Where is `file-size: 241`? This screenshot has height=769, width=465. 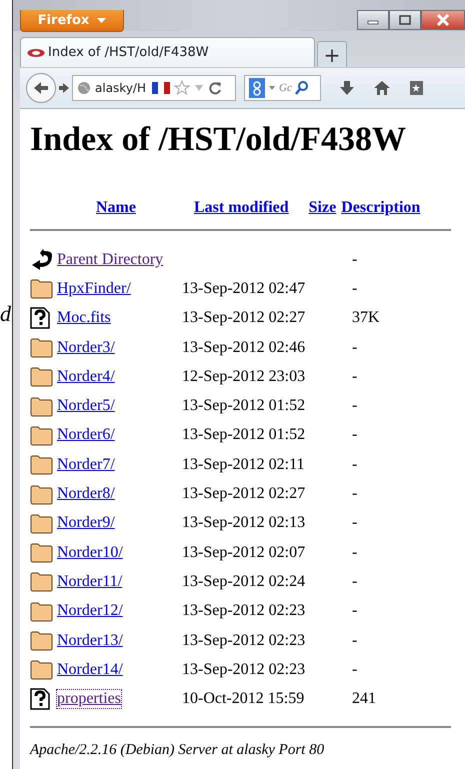
file-size: 241 is located at coordinates (364, 699).